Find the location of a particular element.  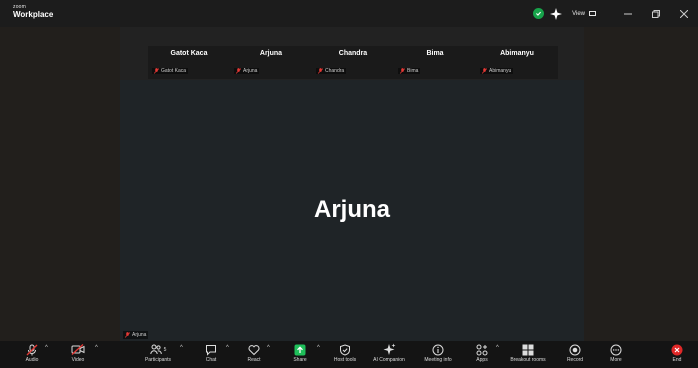

chat-label: Chat is located at coordinates (211, 360).